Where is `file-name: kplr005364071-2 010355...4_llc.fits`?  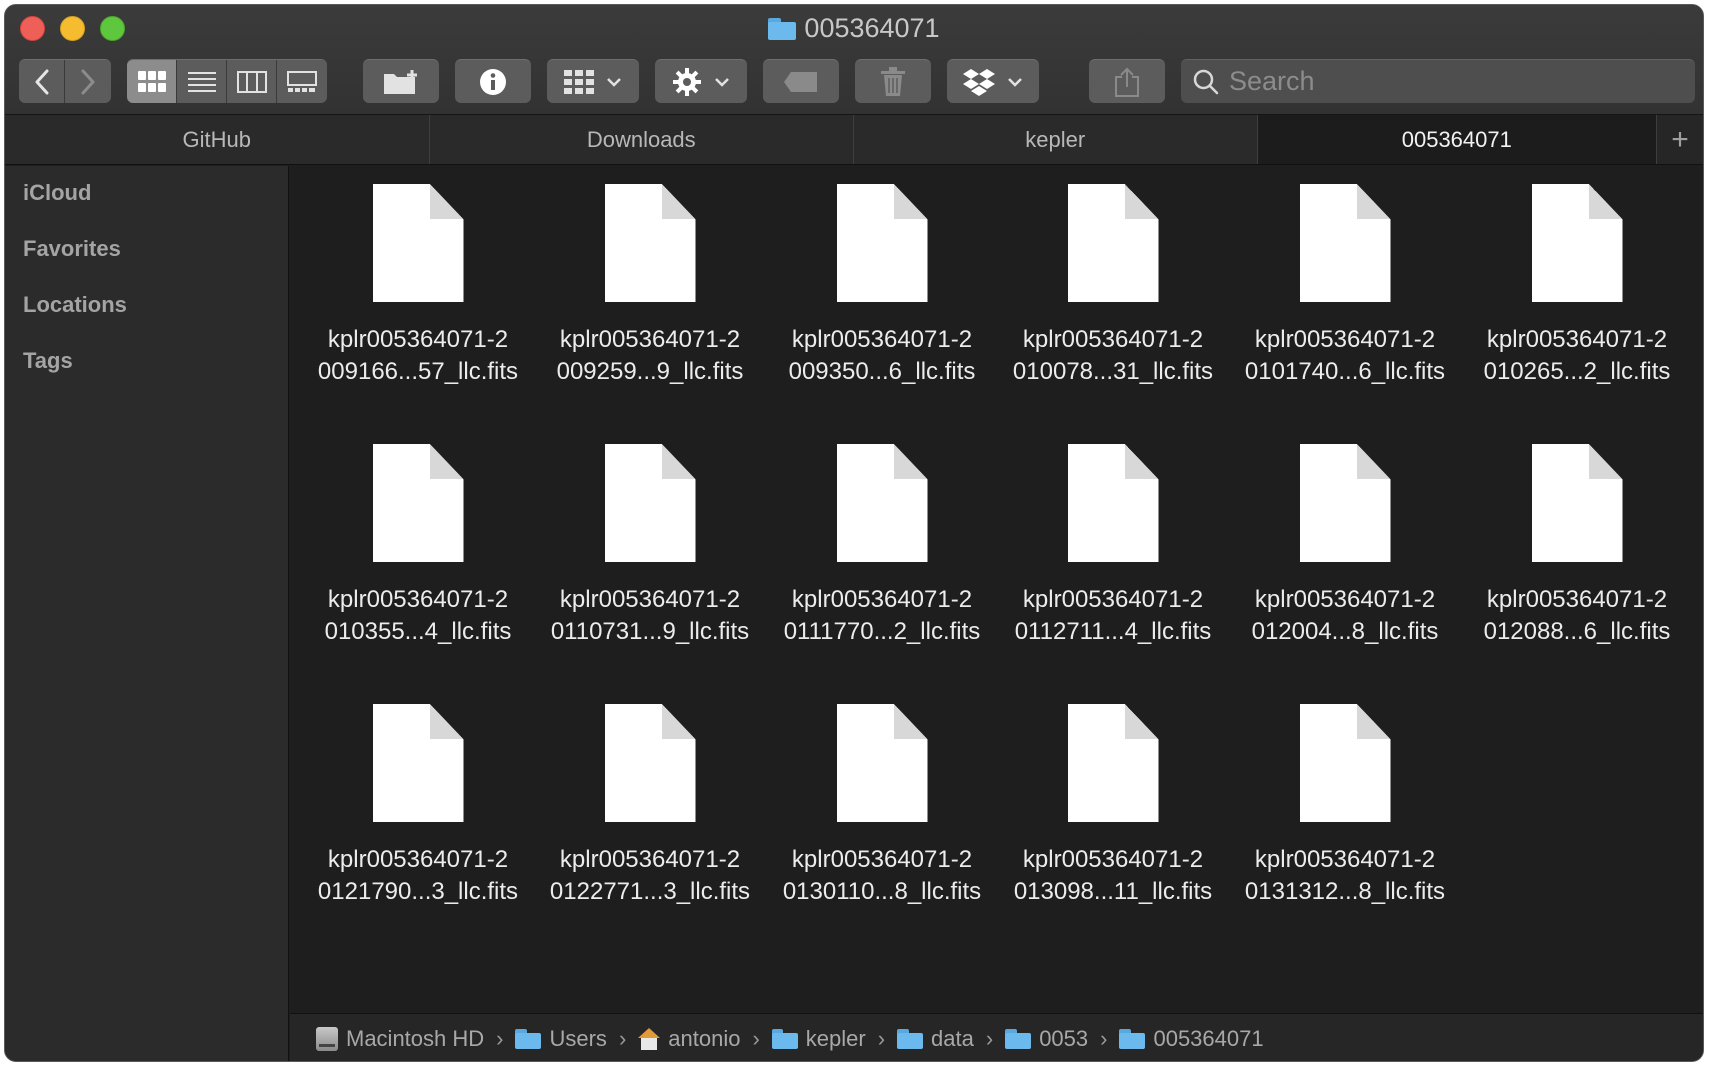 file-name: kplr005364071-2 010355...4_llc.fits is located at coordinates (418, 615).